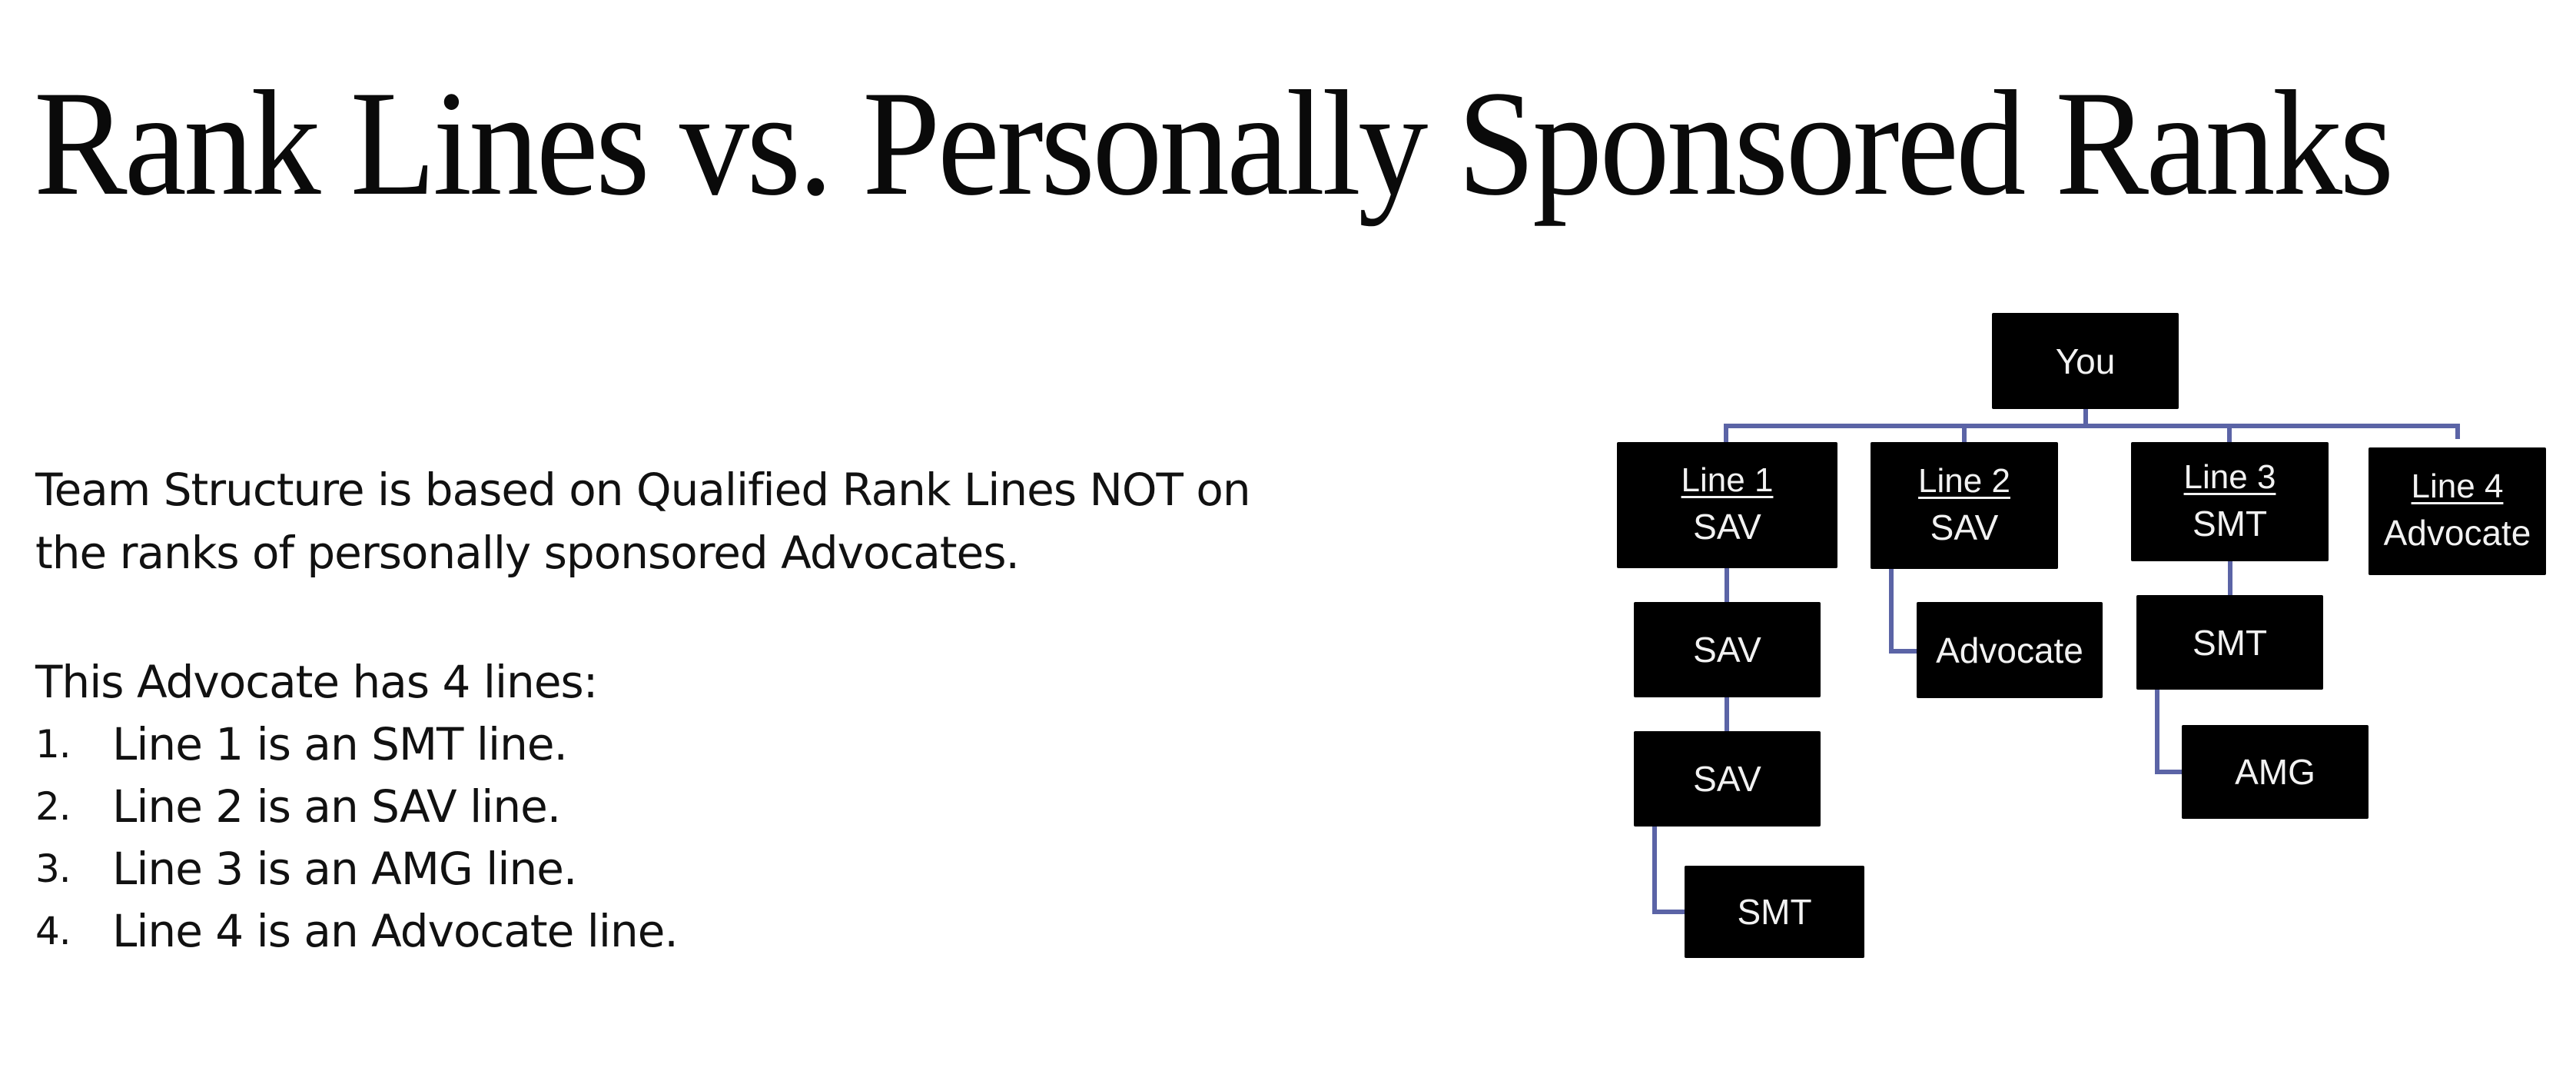  What do you see at coordinates (1654, 870) in the screenshot?
I see `connector-line1-c-vert` at bounding box center [1654, 870].